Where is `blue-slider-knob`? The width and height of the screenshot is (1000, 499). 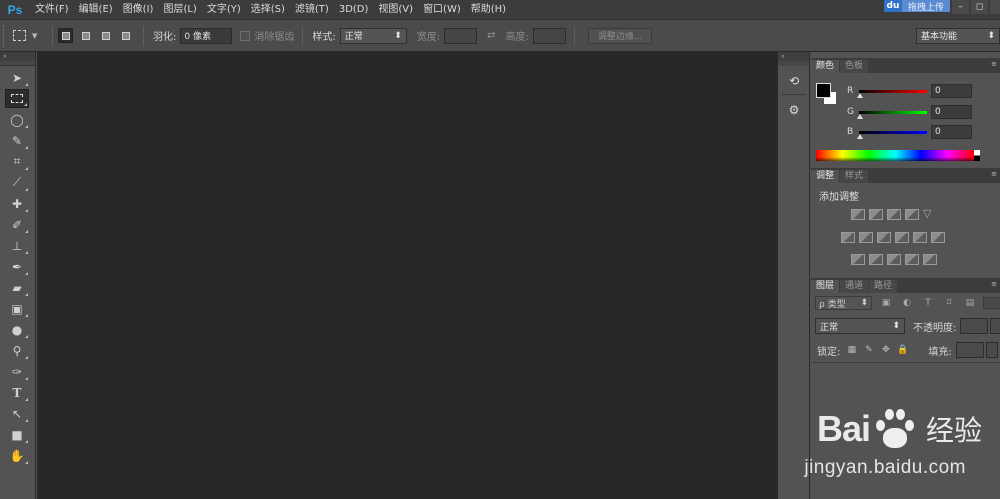 blue-slider-knob is located at coordinates (860, 136).